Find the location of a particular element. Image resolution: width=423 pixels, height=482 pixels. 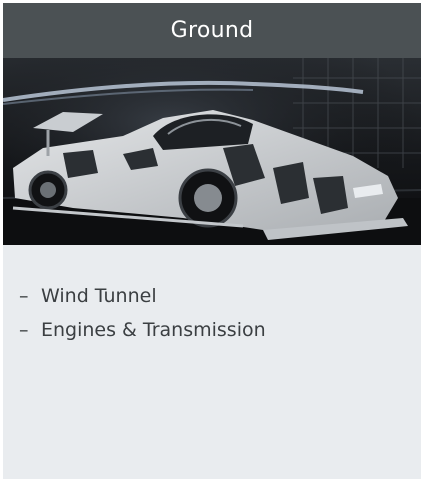

card-title: Ground is located at coordinates (212, 30).